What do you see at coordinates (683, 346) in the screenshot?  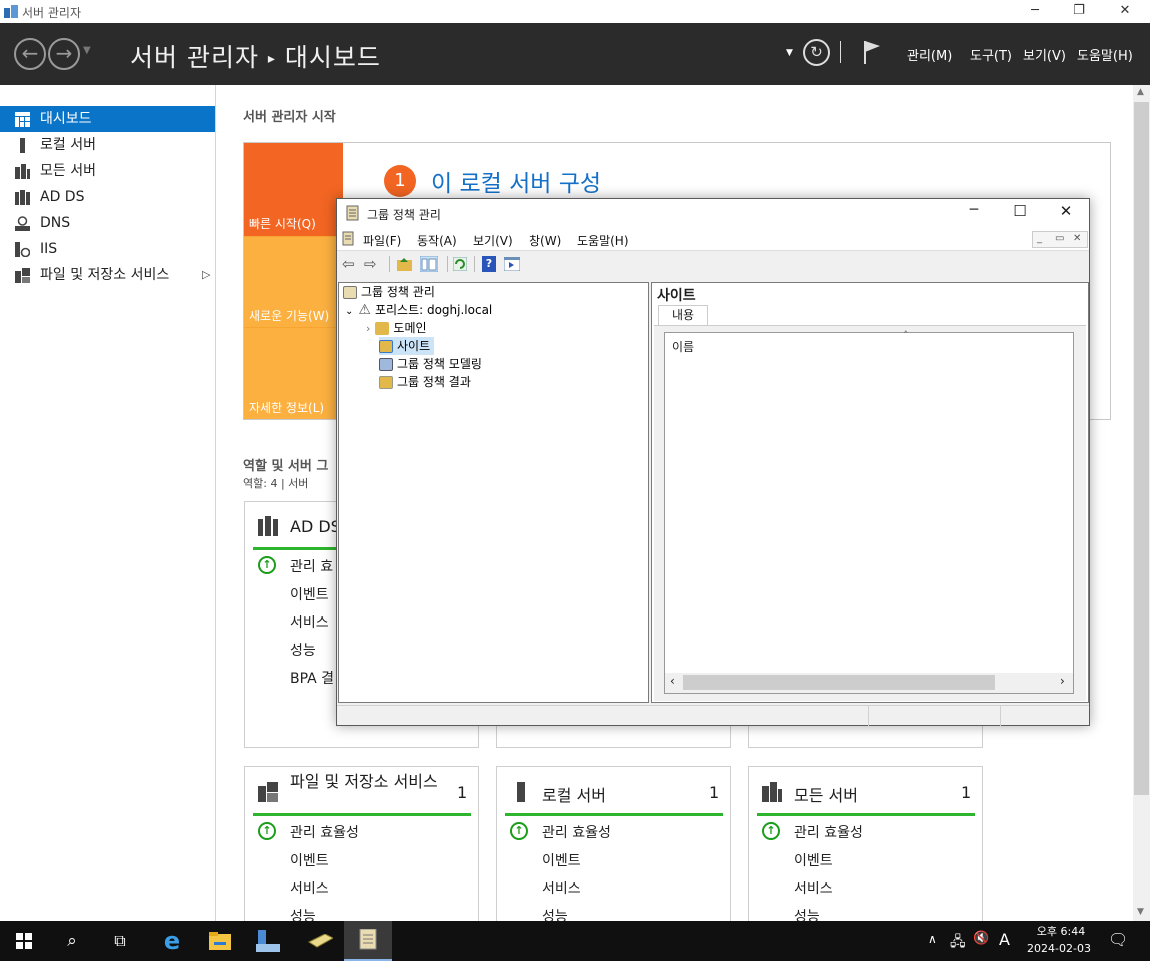 I see `column-header-name: 이름` at bounding box center [683, 346].